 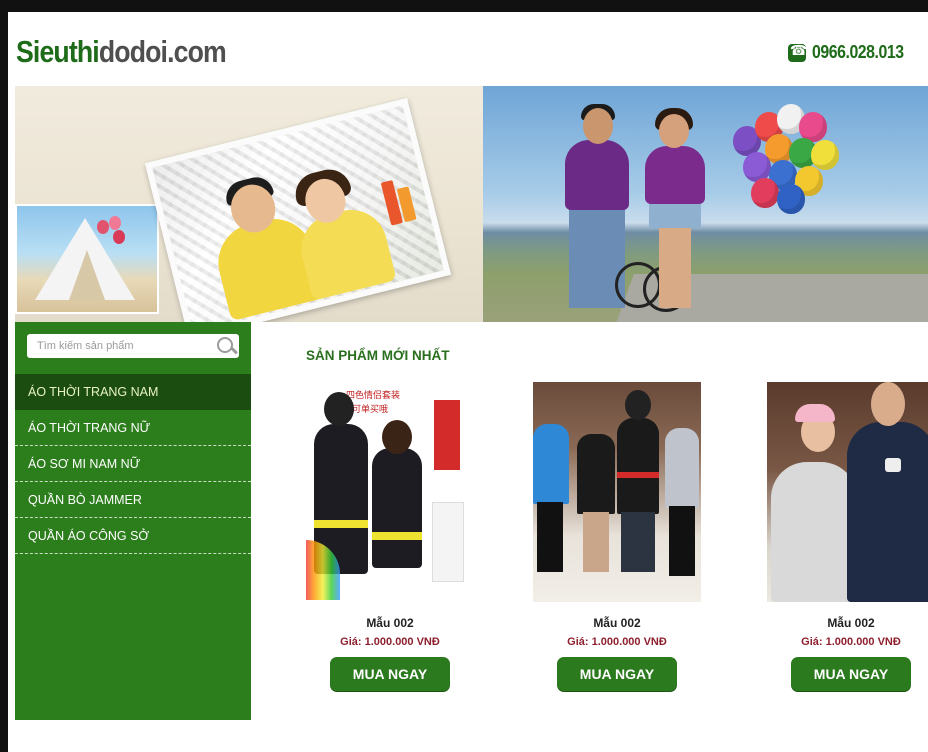 What do you see at coordinates (87, 259) in the screenshot?
I see `beach-tent-photo` at bounding box center [87, 259].